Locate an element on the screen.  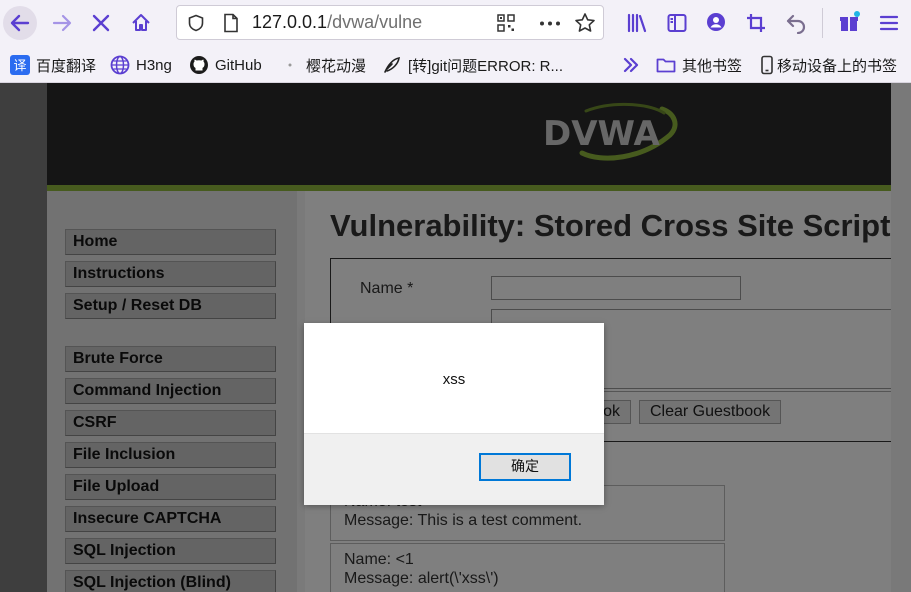
account-icon is located at coordinates (716, 22).